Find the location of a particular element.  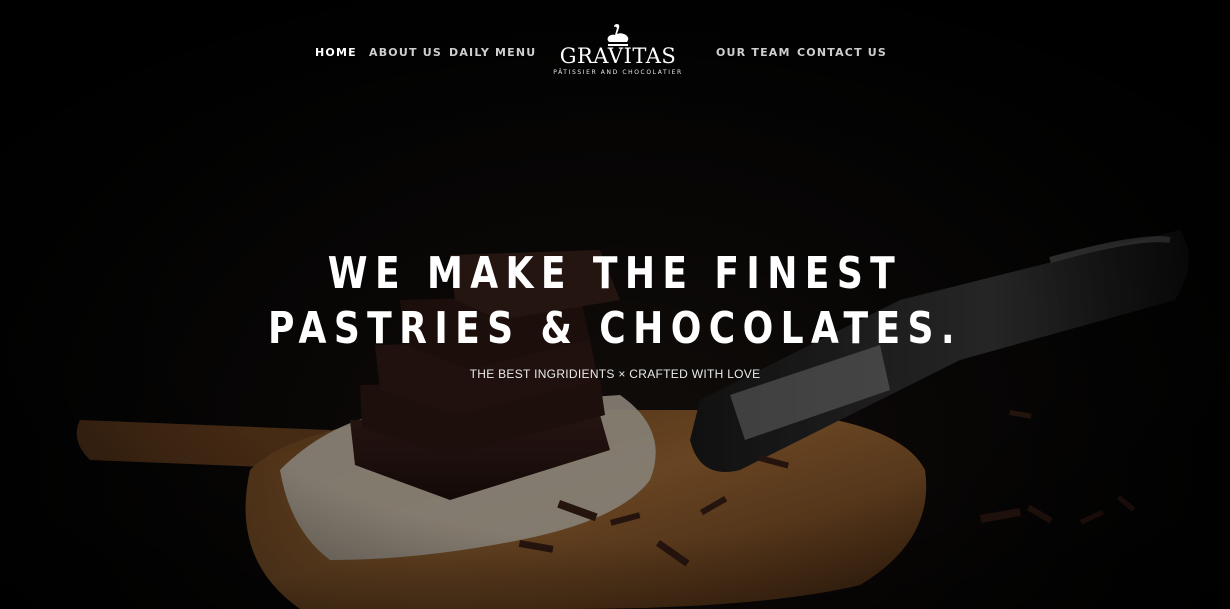

gravitas-logo: GRAVITAS PÂTISSIER AND CHOCOLATIER is located at coordinates (618, 50).